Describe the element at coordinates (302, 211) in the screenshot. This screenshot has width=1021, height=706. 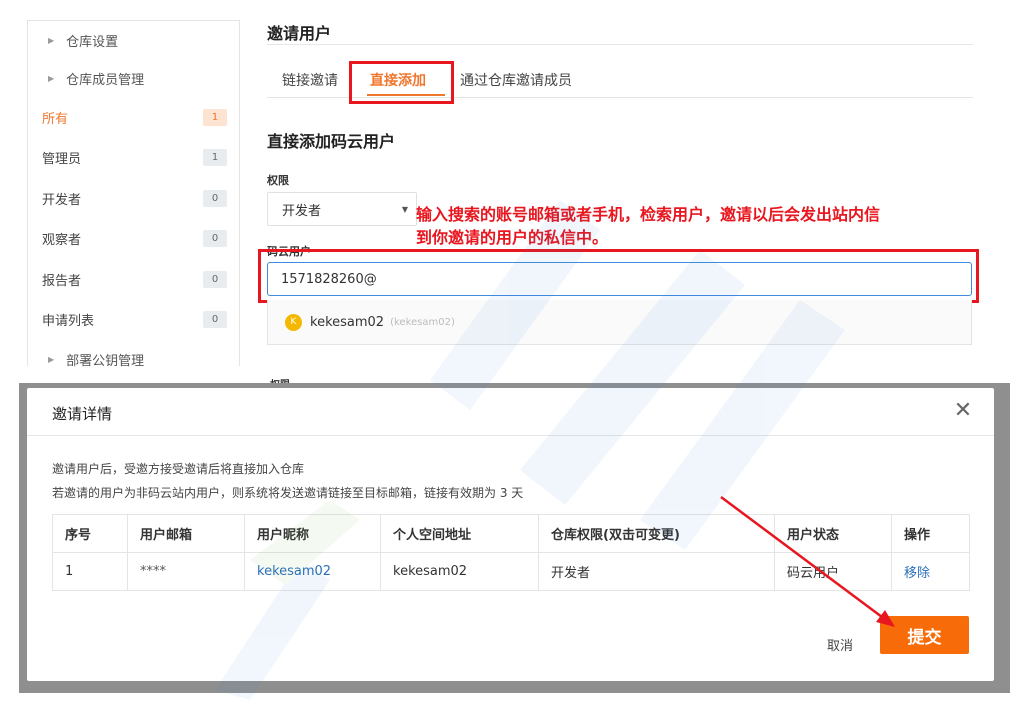
I see `permission-selected-value: 开发者` at that location.